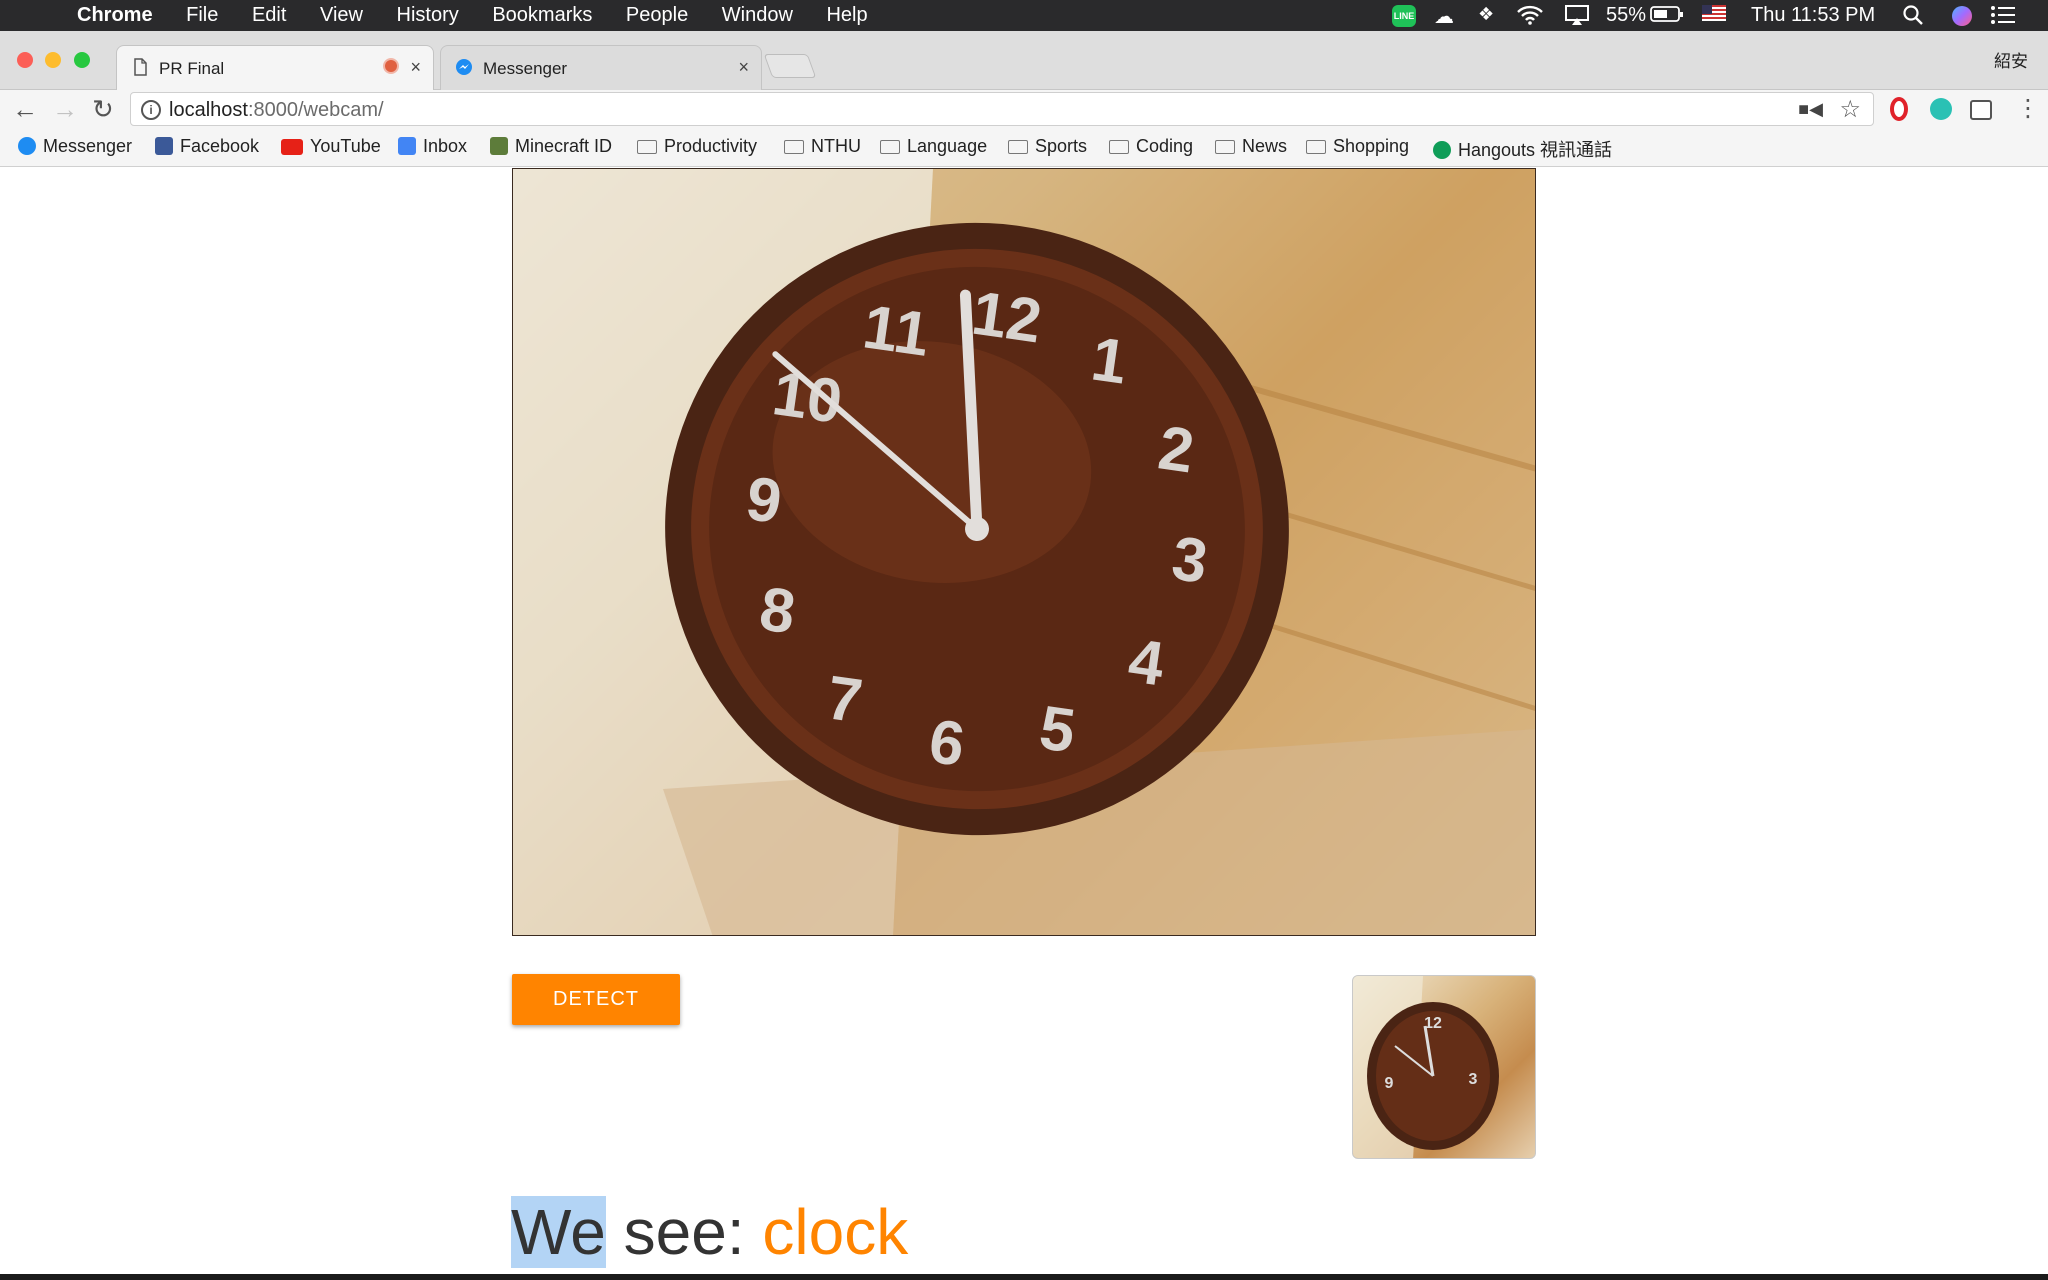 This screenshot has width=2048, height=1280. I want to click on bookmark-inbox: Inbox, so click(432, 146).